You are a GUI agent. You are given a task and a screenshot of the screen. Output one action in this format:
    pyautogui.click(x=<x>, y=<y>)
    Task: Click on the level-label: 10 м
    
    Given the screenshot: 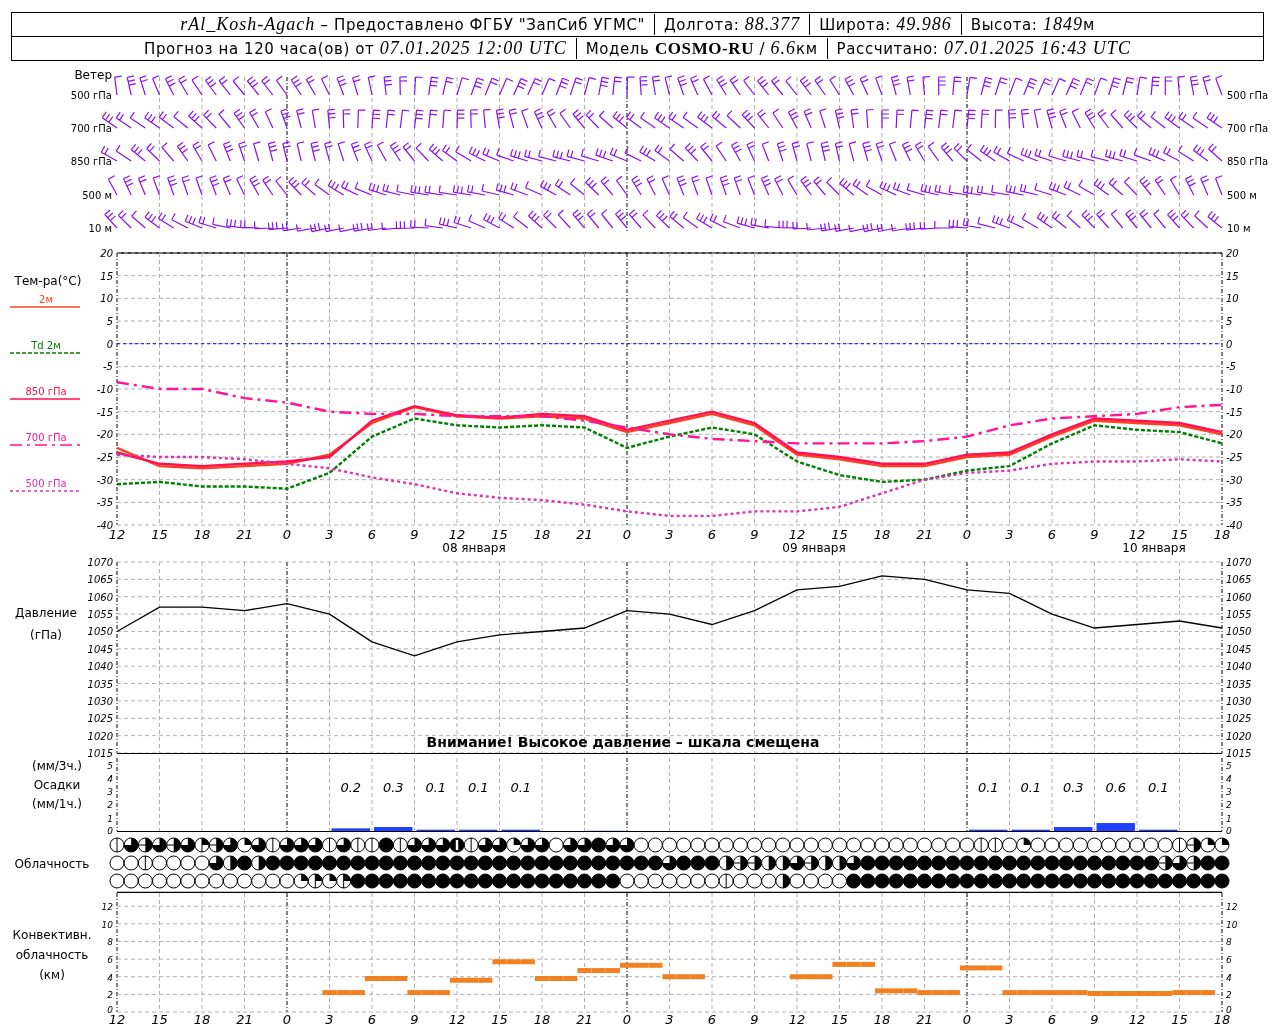 What is the action you would take?
    pyautogui.click(x=100, y=228)
    